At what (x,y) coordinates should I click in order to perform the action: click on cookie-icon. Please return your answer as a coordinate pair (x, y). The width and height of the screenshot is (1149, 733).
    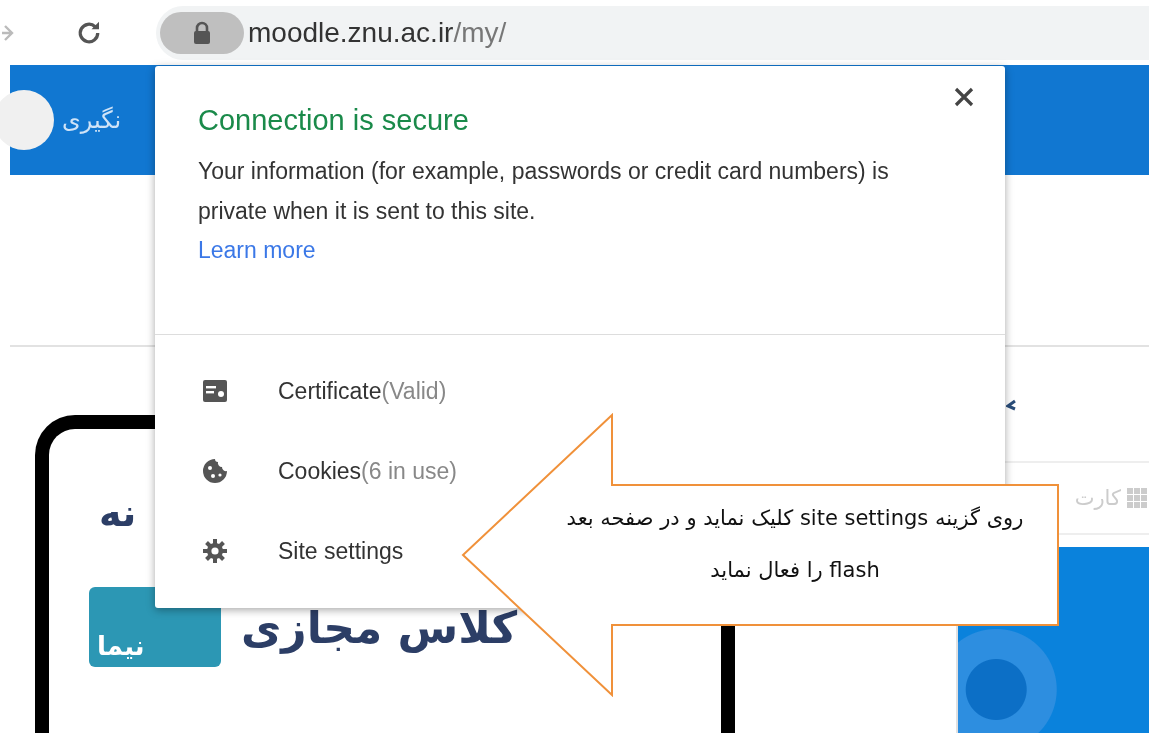
    Looking at the image, I should click on (215, 471).